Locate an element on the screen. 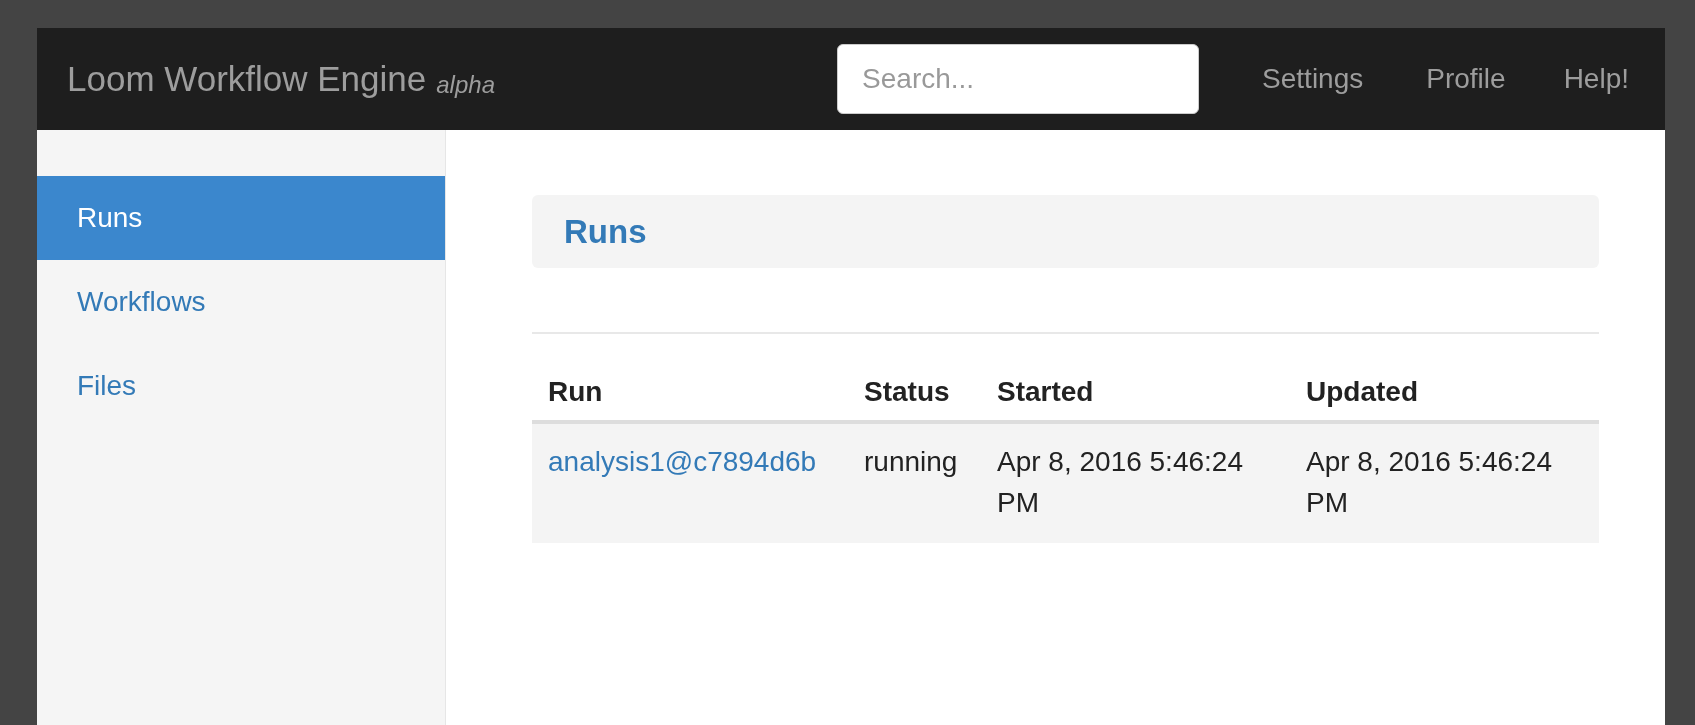  nav-link: Profile is located at coordinates (1466, 79).